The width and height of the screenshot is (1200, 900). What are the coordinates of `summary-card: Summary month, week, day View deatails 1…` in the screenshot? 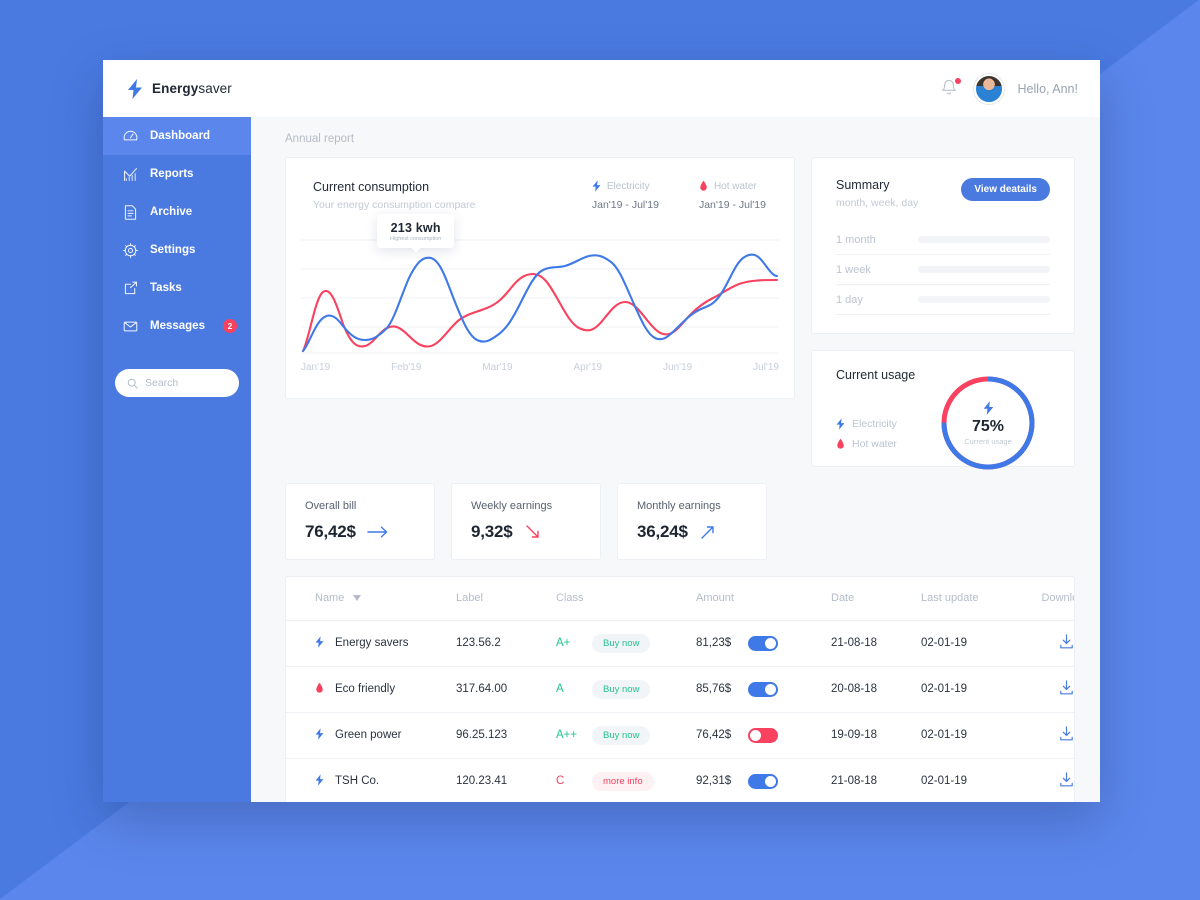 It's located at (943, 245).